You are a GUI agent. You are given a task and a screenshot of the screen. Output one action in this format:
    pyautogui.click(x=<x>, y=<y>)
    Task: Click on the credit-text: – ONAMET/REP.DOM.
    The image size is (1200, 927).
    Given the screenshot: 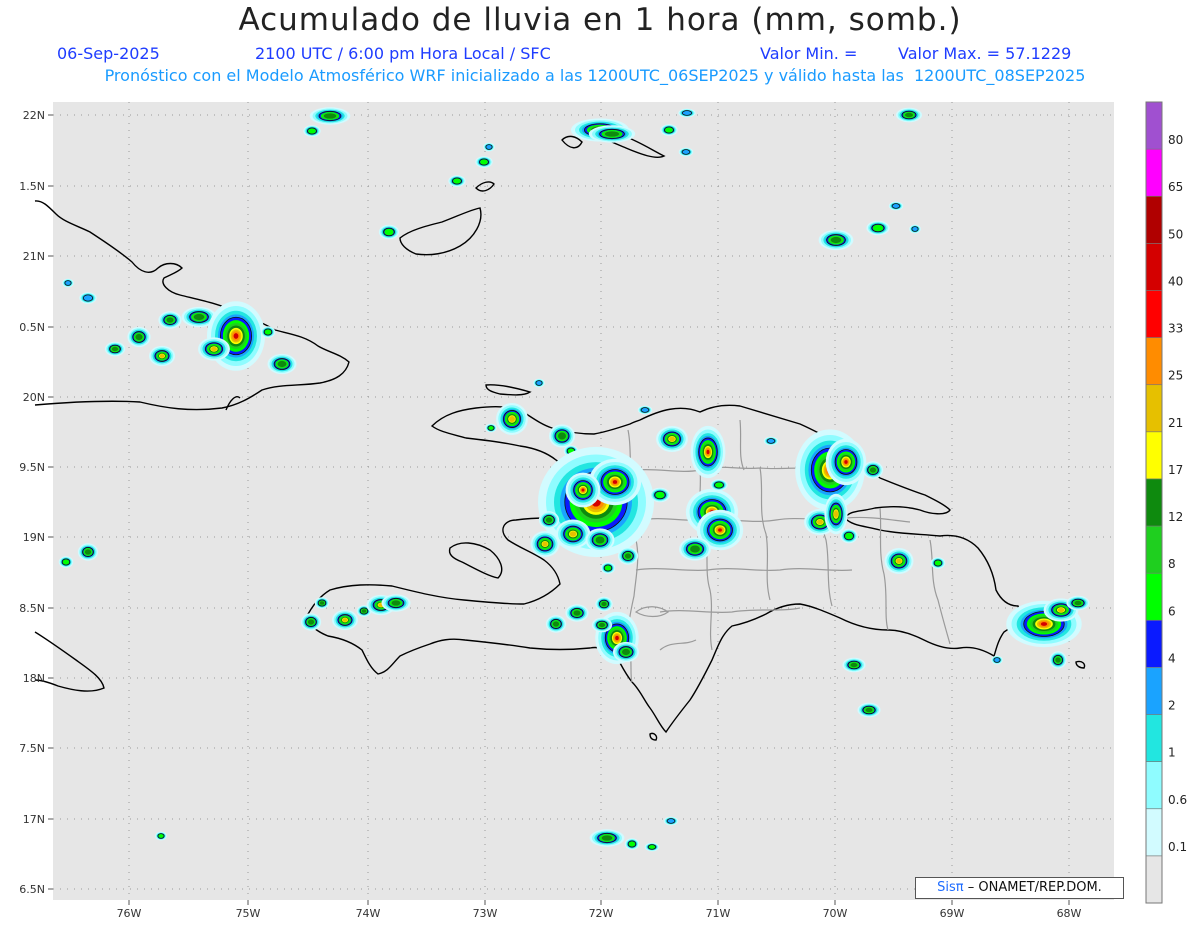 What is the action you would take?
    pyautogui.click(x=1034, y=887)
    